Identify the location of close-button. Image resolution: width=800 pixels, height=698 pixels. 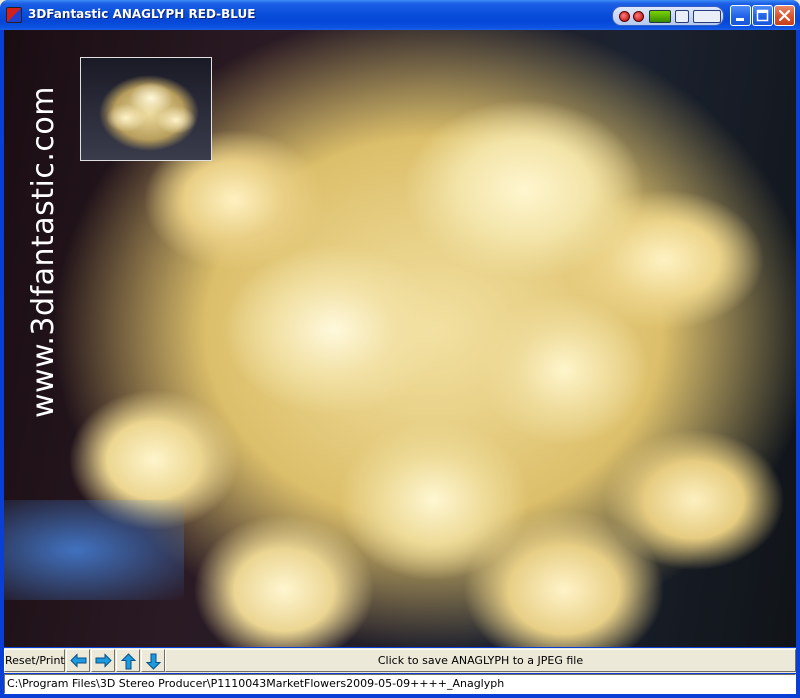
(784, 15).